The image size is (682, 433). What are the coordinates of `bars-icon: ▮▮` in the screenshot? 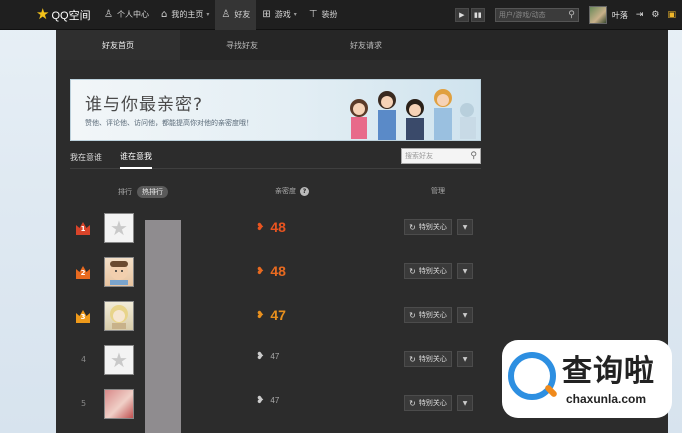 It's located at (478, 15).